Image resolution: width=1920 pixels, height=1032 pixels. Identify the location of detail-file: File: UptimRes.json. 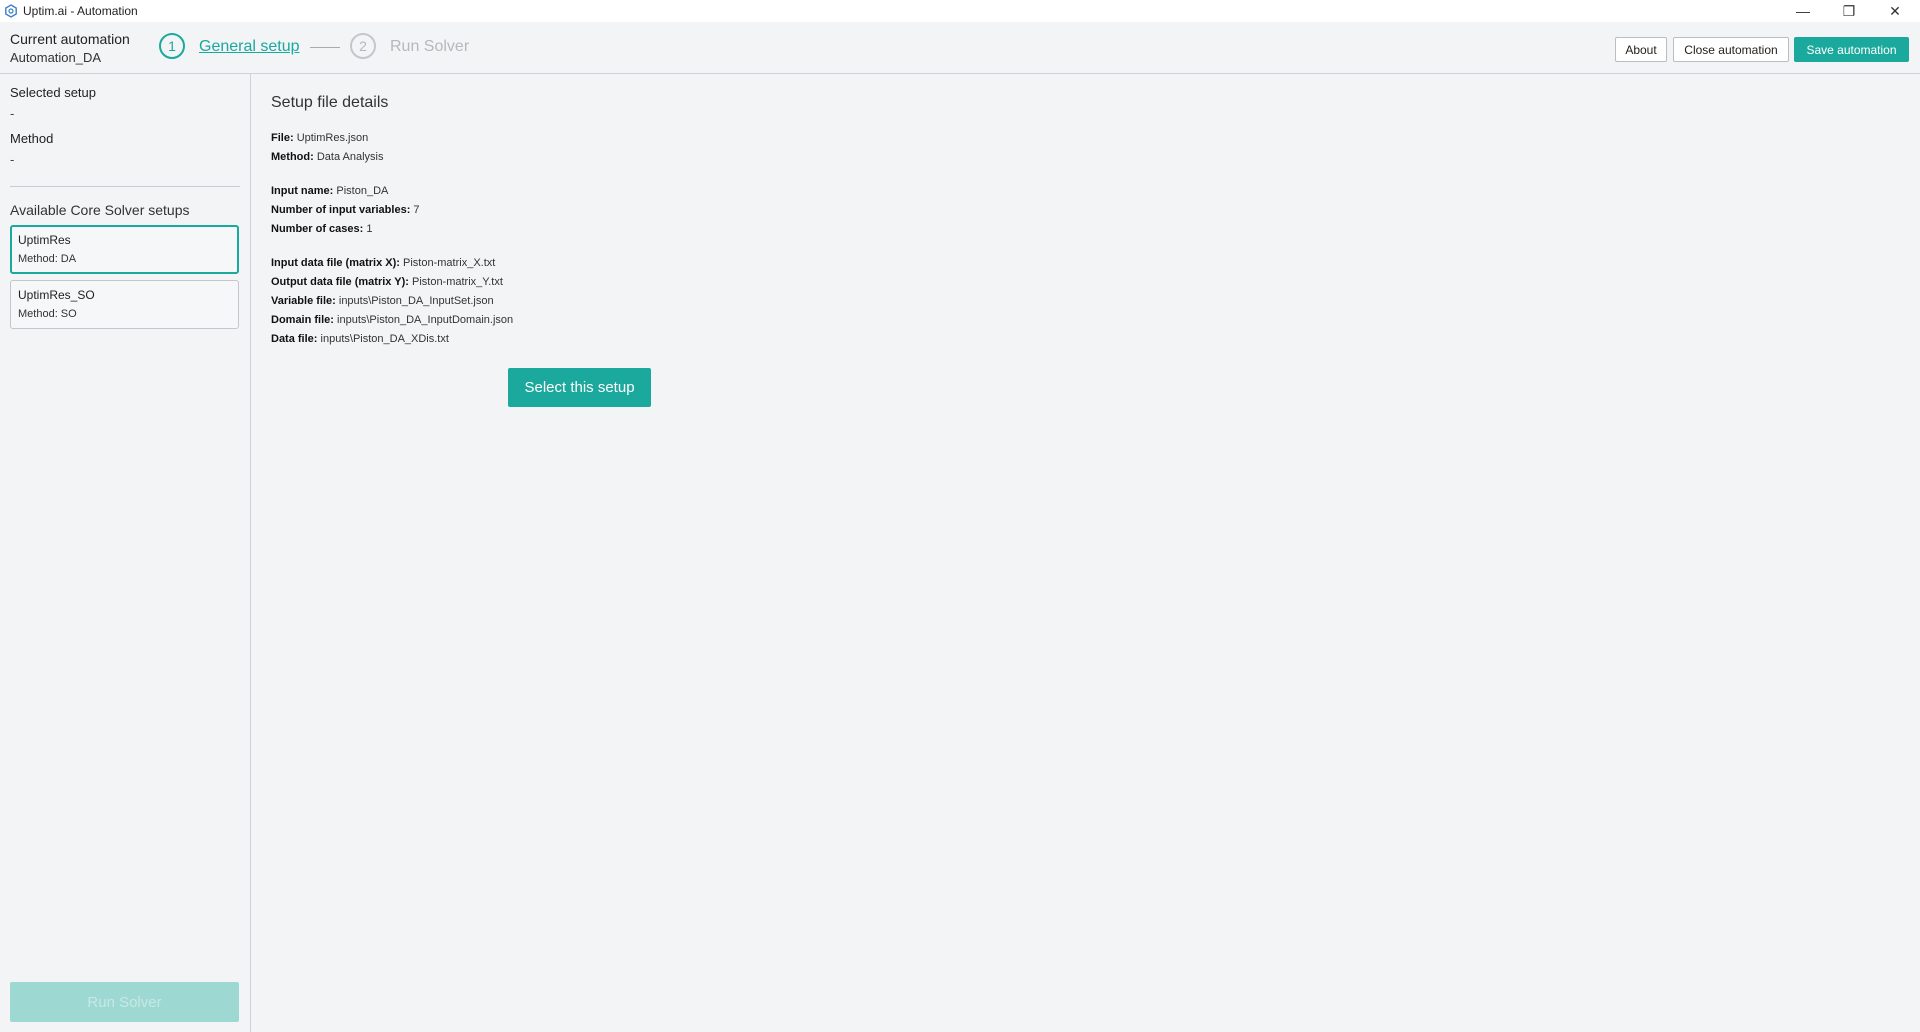
(319, 138).